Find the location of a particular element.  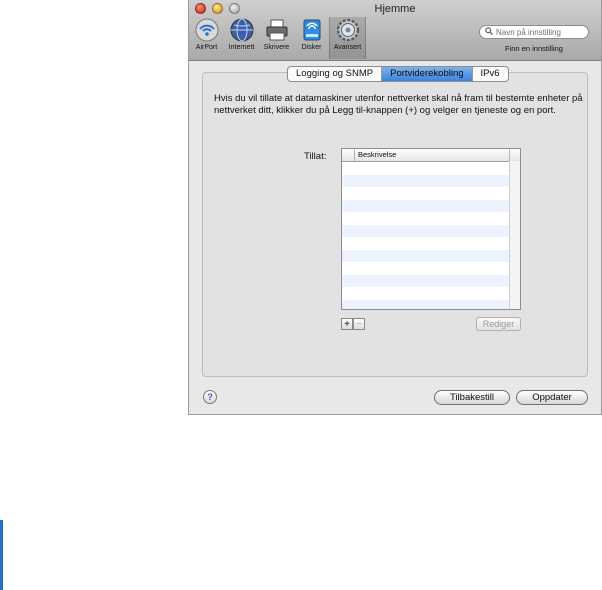

add-button: + is located at coordinates (347, 324).